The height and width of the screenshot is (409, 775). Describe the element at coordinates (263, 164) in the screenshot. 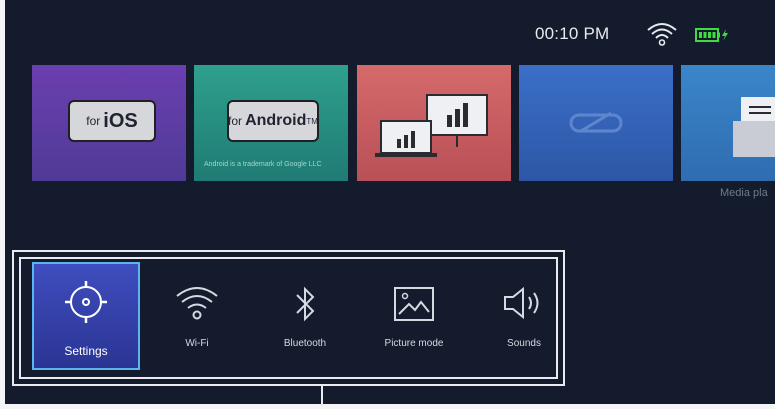

I see `trademark-note: Android is a trademark of Google LLC` at that location.